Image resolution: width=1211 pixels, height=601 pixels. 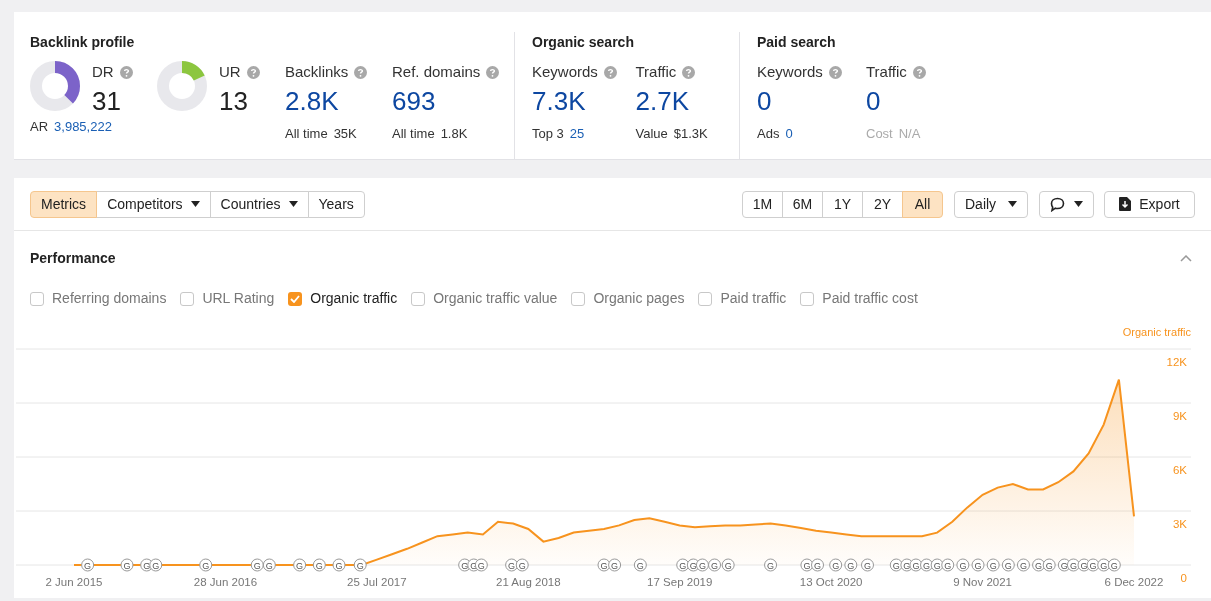 What do you see at coordinates (762, 204) in the screenshot?
I see `range-tab: 1M` at bounding box center [762, 204].